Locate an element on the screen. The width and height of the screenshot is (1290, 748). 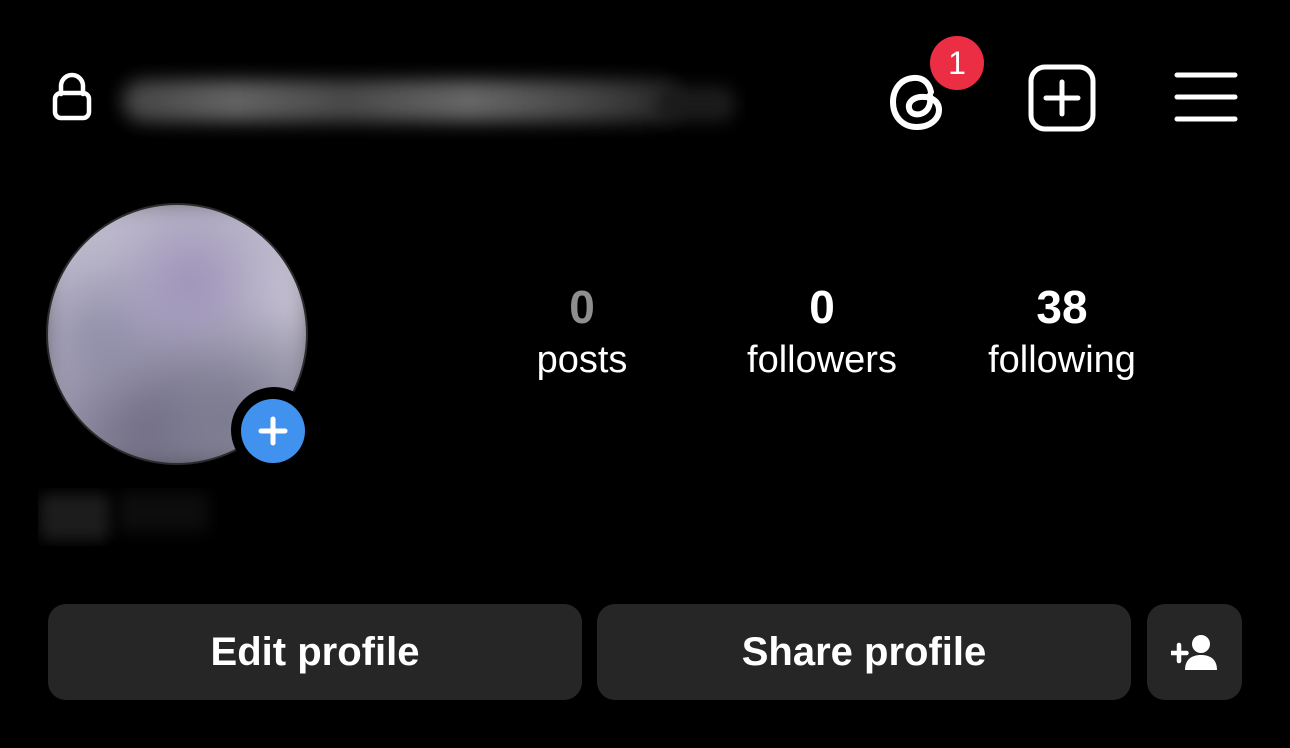
notification-badge: 1 is located at coordinates (957, 63).